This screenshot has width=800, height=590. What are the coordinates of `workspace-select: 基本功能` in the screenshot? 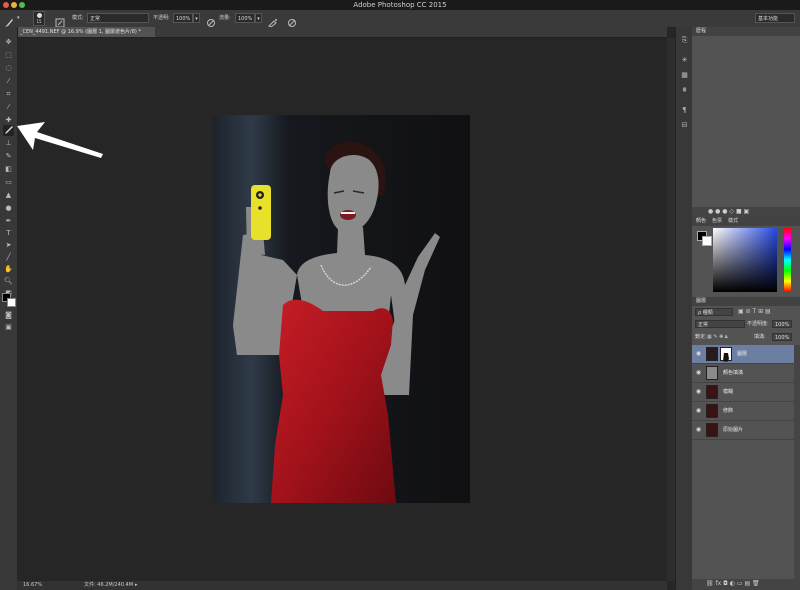 It's located at (775, 18).